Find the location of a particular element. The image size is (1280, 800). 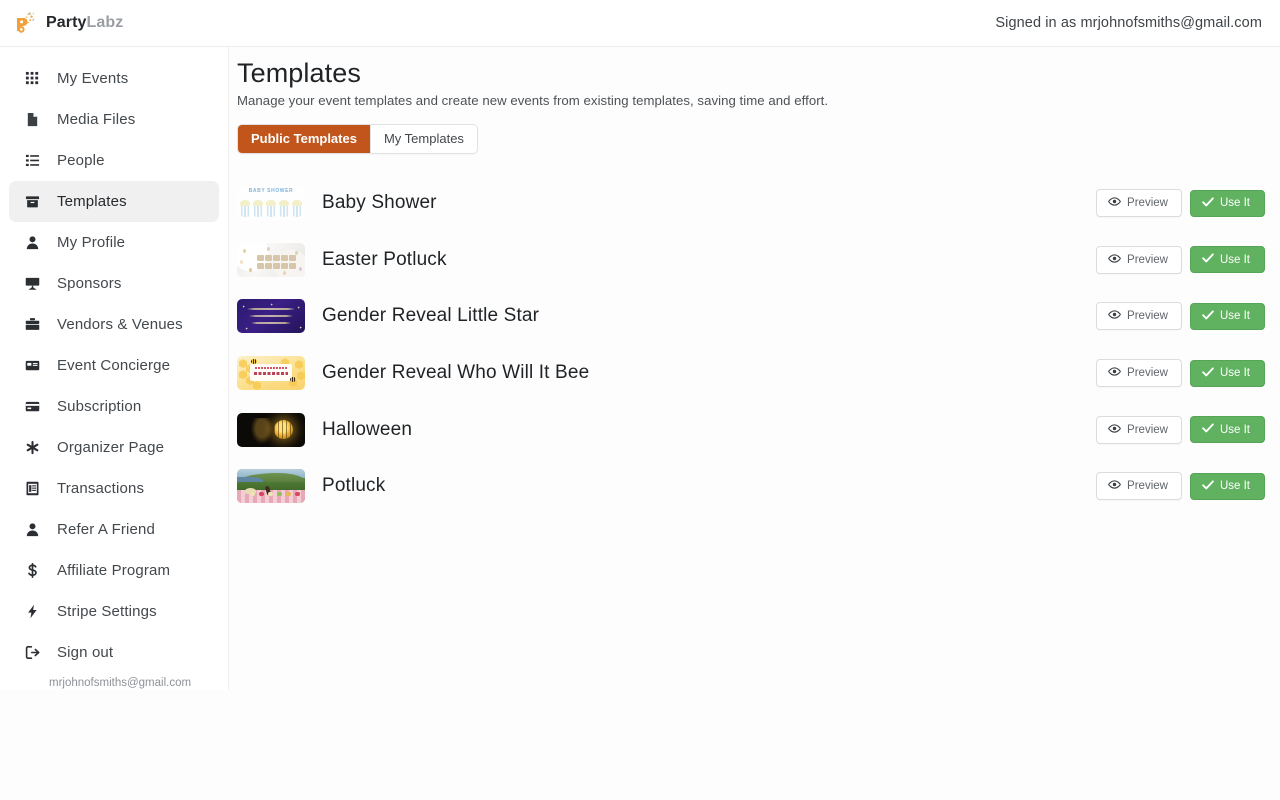

template-scope-tabs: Public Templates My Templates is located at coordinates (357, 139).